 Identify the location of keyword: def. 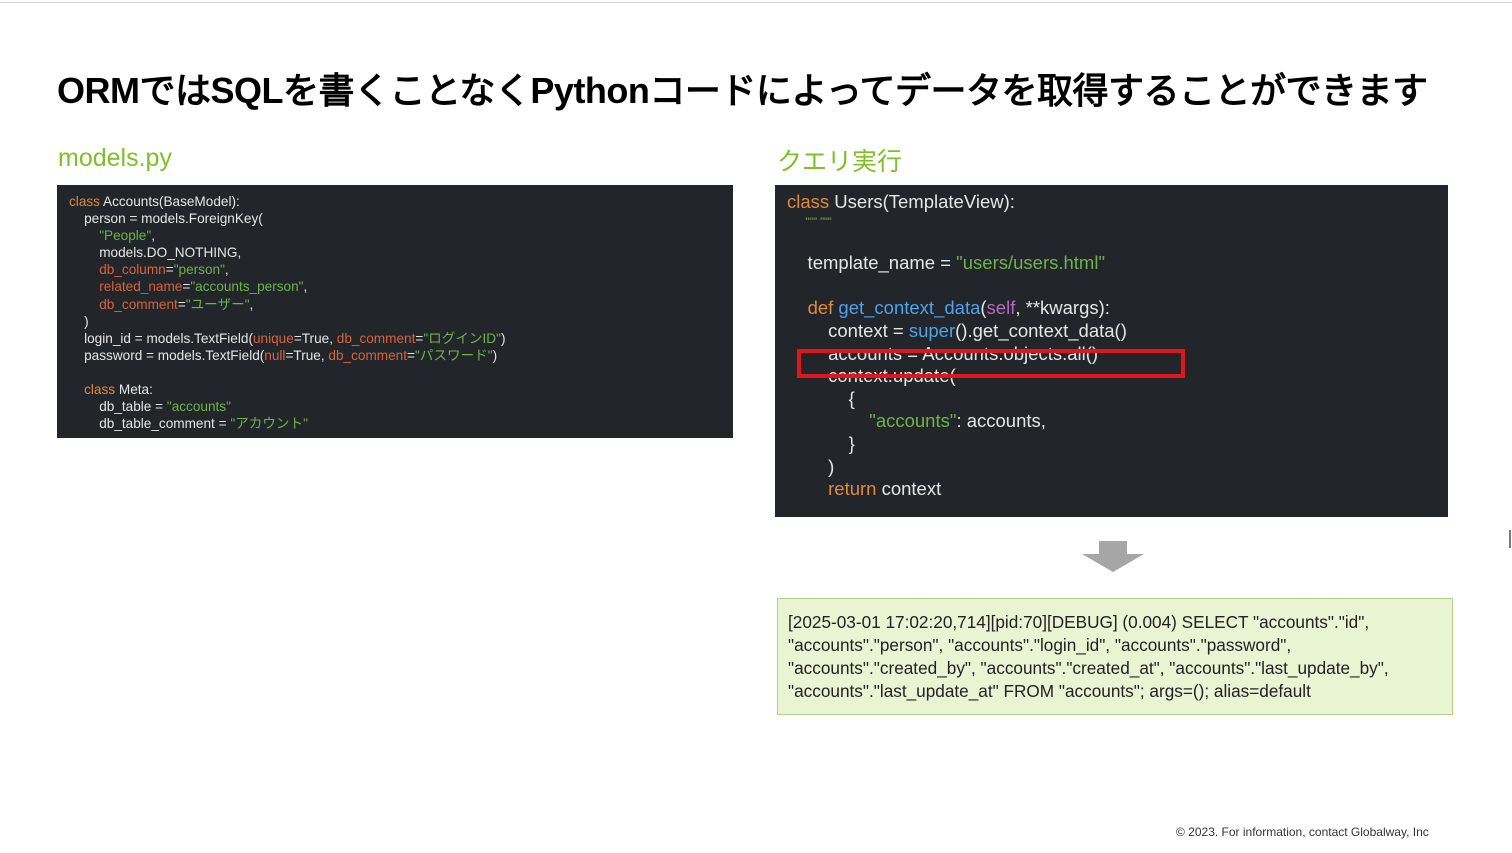
(820, 308).